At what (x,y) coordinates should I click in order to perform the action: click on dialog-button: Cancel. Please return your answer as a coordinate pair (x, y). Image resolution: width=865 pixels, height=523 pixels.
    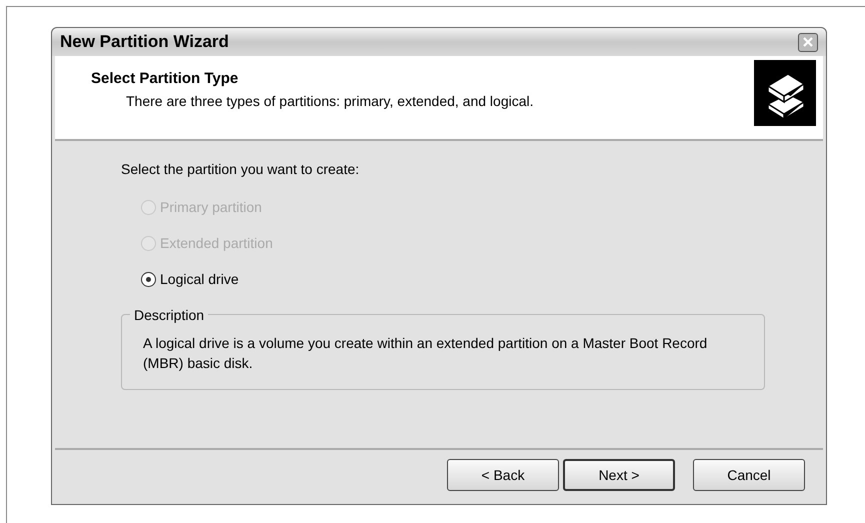
    Looking at the image, I should click on (749, 475).